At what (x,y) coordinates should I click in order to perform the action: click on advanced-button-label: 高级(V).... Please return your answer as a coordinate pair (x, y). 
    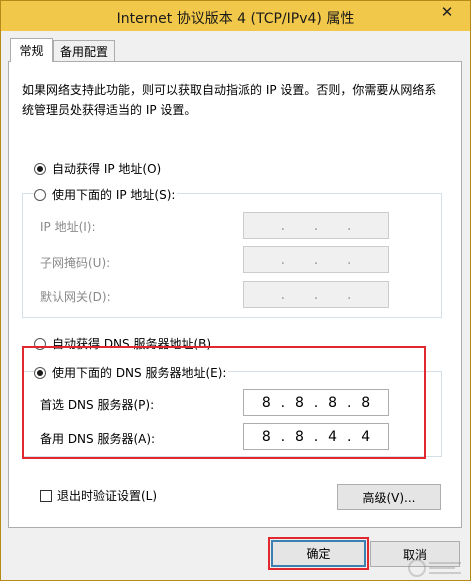
    Looking at the image, I should click on (389, 497).